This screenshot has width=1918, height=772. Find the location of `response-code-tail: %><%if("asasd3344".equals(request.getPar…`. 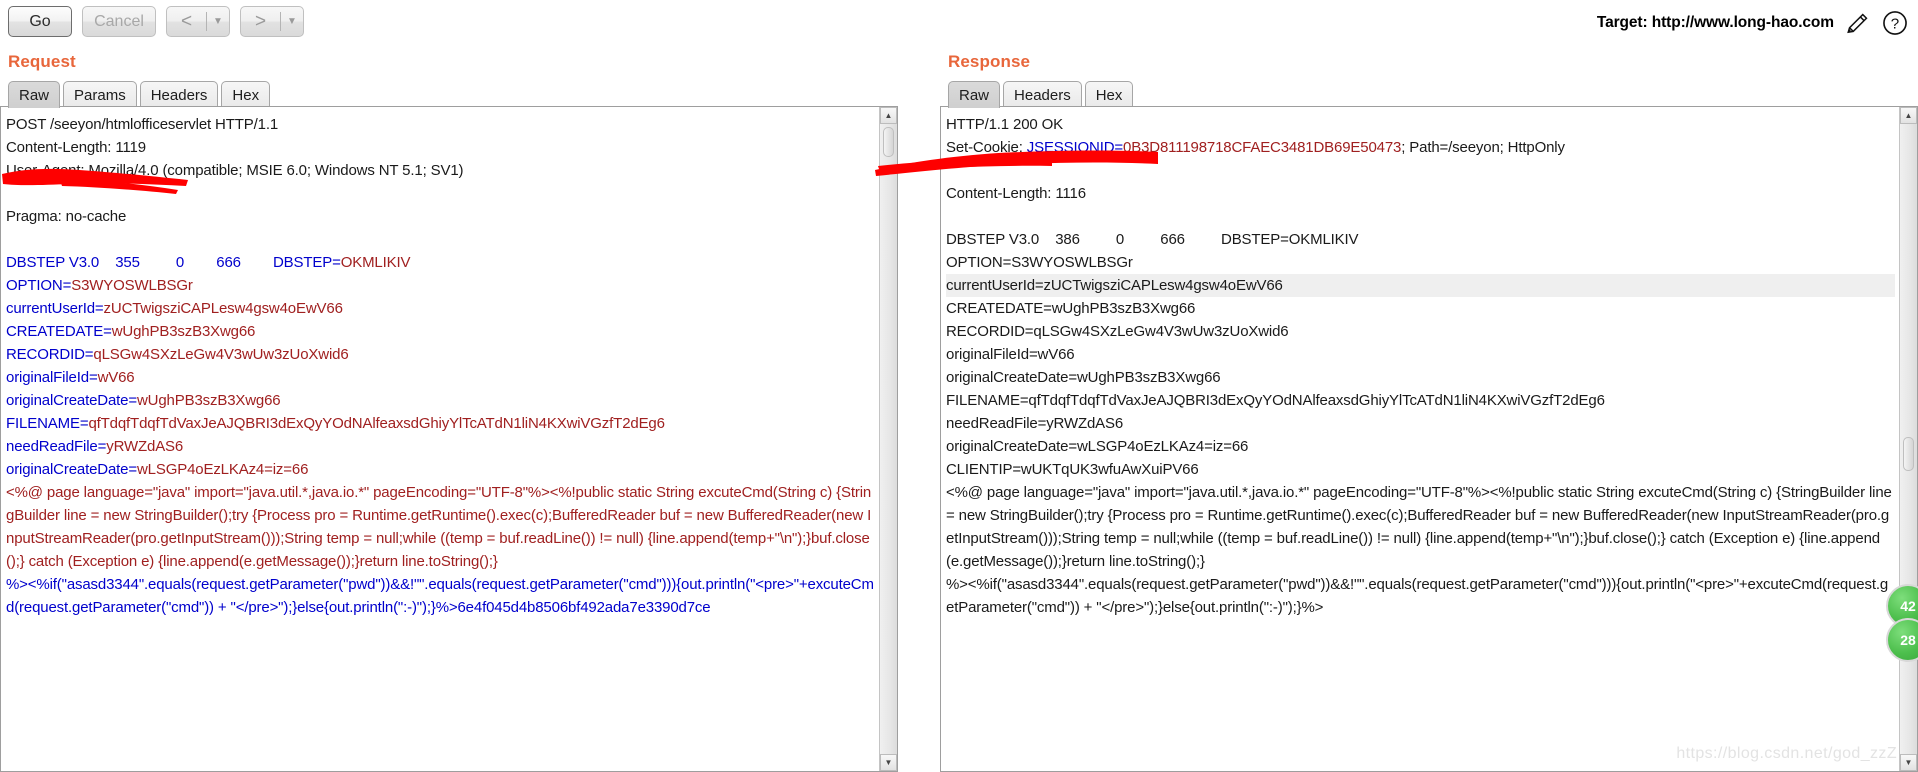

response-code-tail: %><%if("asasd3344".equals(request.getPar… is located at coordinates (1417, 596).